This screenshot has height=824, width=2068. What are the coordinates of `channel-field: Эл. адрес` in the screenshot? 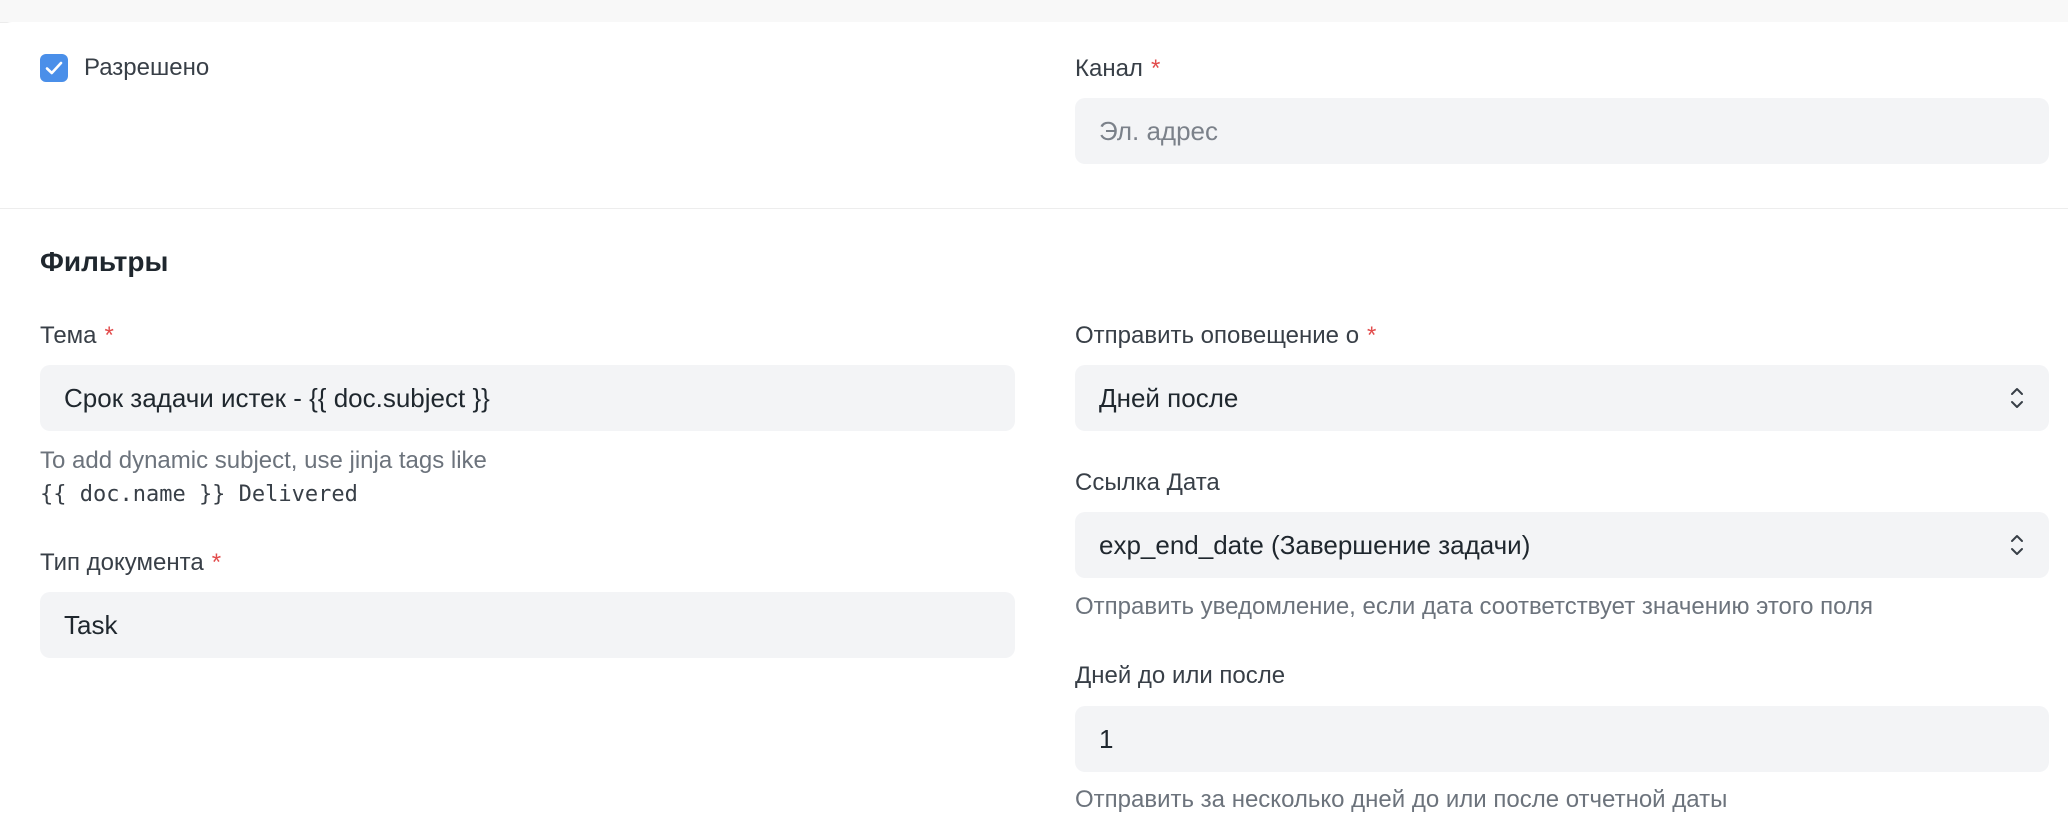 It's located at (1562, 131).